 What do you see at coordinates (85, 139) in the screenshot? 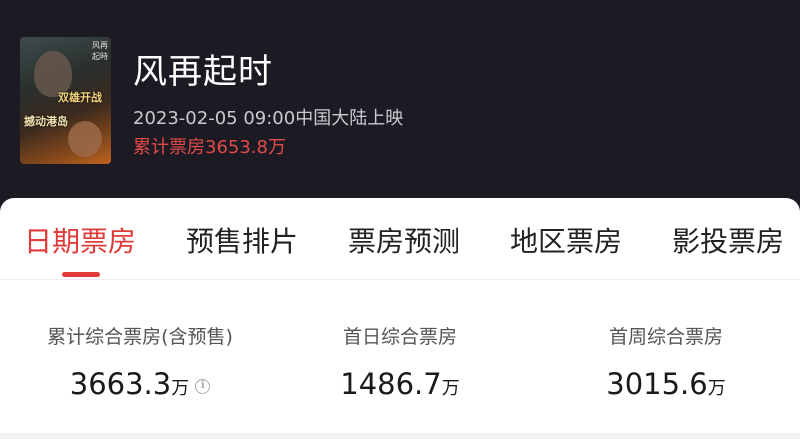
I see `poster-figure-right` at bounding box center [85, 139].